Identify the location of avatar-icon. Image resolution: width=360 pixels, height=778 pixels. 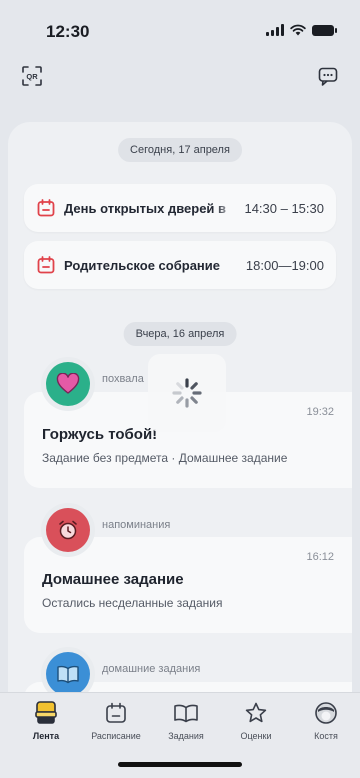
(326, 713).